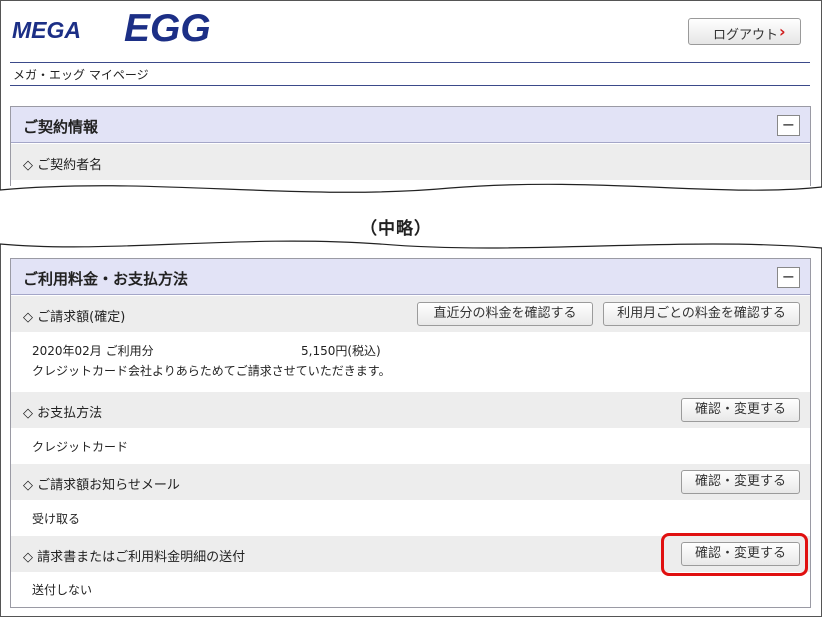 This screenshot has height=617, width=822. What do you see at coordinates (56, 519) in the screenshot?
I see `billing-email-value: 受け取る` at bounding box center [56, 519].